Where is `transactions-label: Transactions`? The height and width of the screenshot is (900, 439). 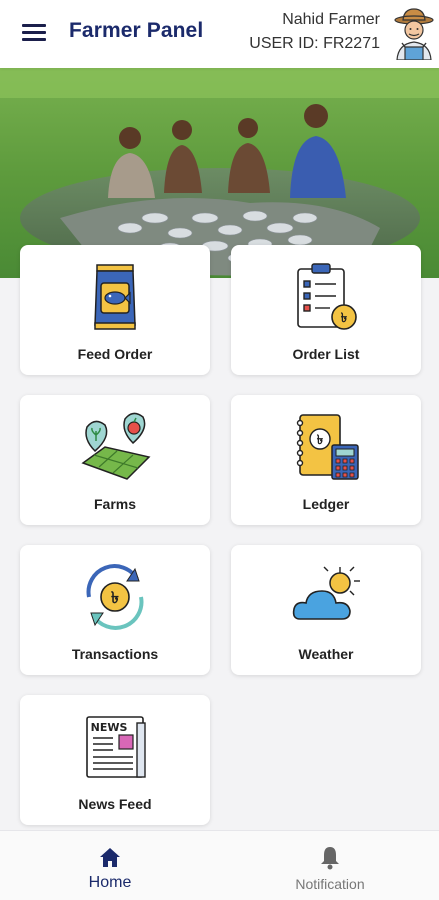
transactions-label: Transactions is located at coordinates (115, 654).